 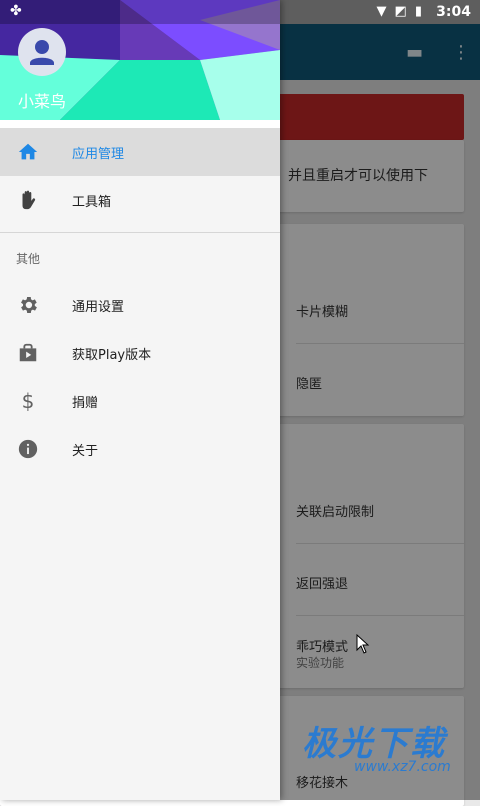 I want to click on watermark-text: 极光下载, so click(x=374, y=744).